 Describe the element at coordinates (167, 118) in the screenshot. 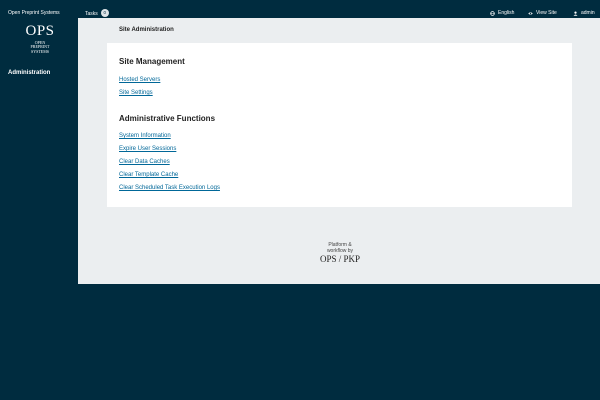

I see `administrative-functions-heading: Administrative Functions` at that location.